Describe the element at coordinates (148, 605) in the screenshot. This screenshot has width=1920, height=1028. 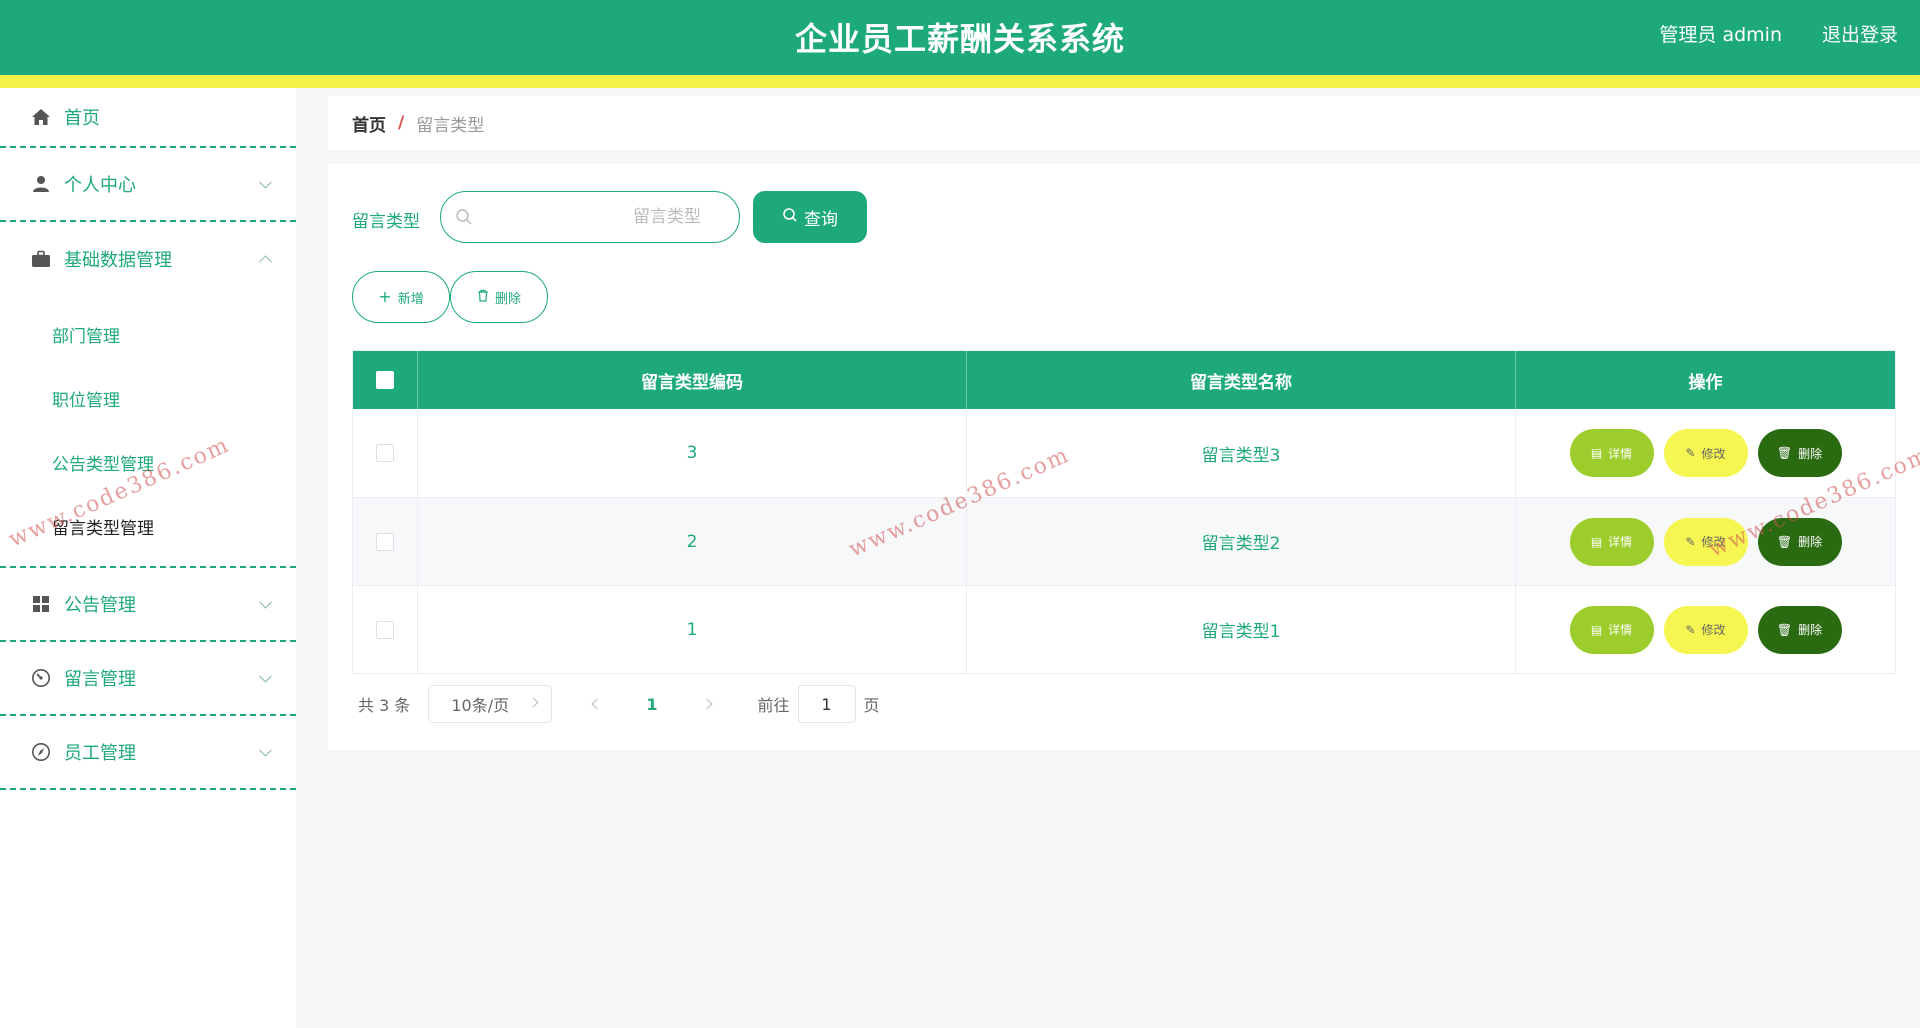
I see `sidebar-item-notice: 公告管理` at that location.